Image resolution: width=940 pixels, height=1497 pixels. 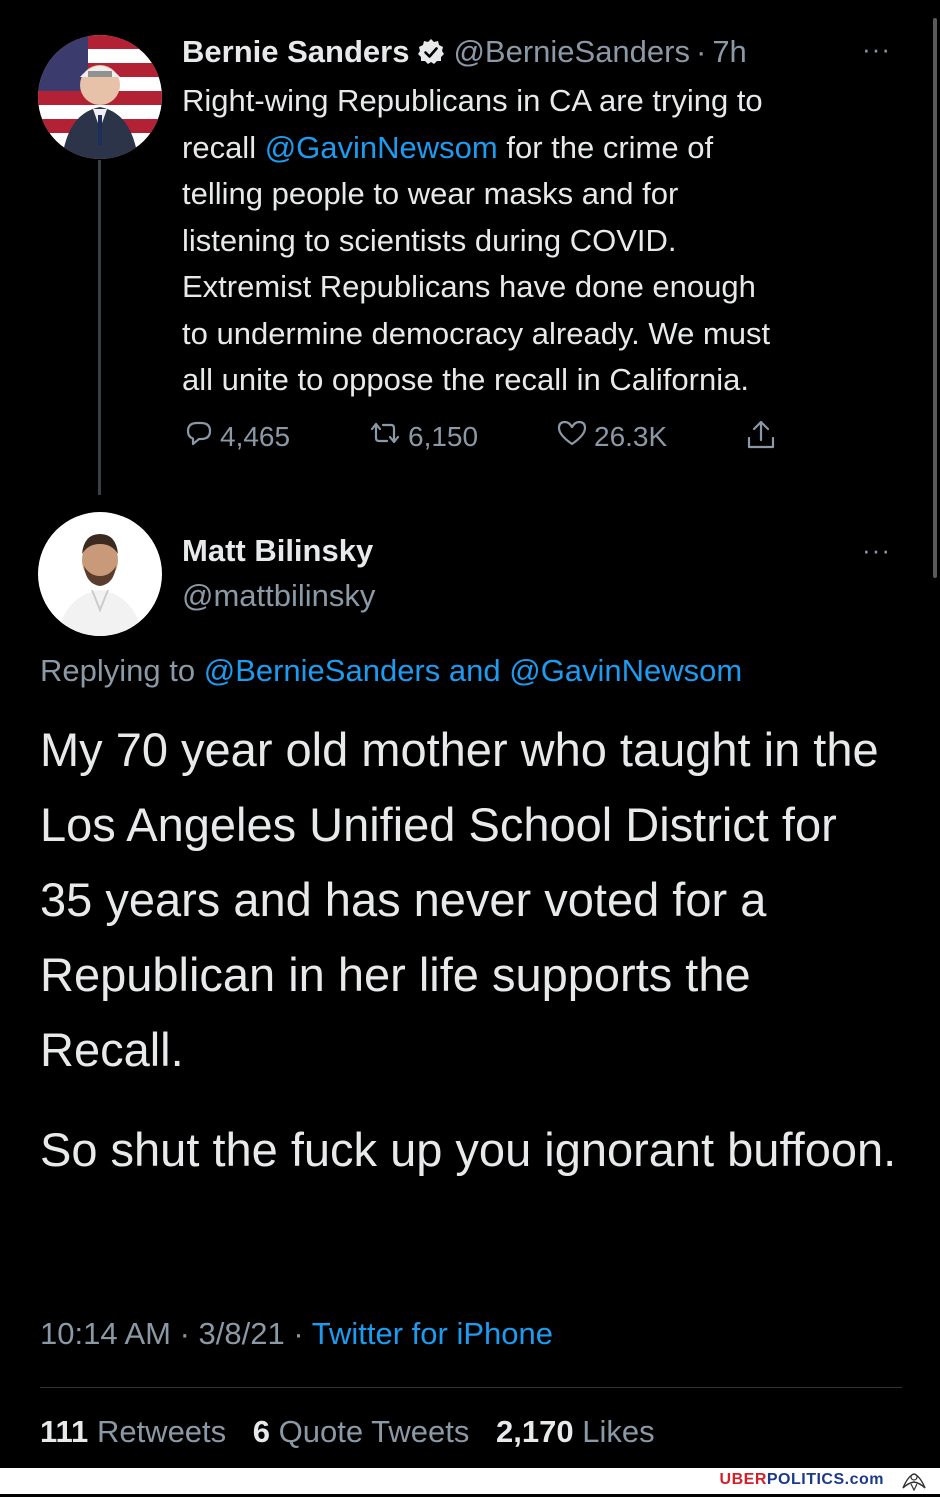 What do you see at coordinates (100, 574) in the screenshot?
I see `matt-avatar` at bounding box center [100, 574].